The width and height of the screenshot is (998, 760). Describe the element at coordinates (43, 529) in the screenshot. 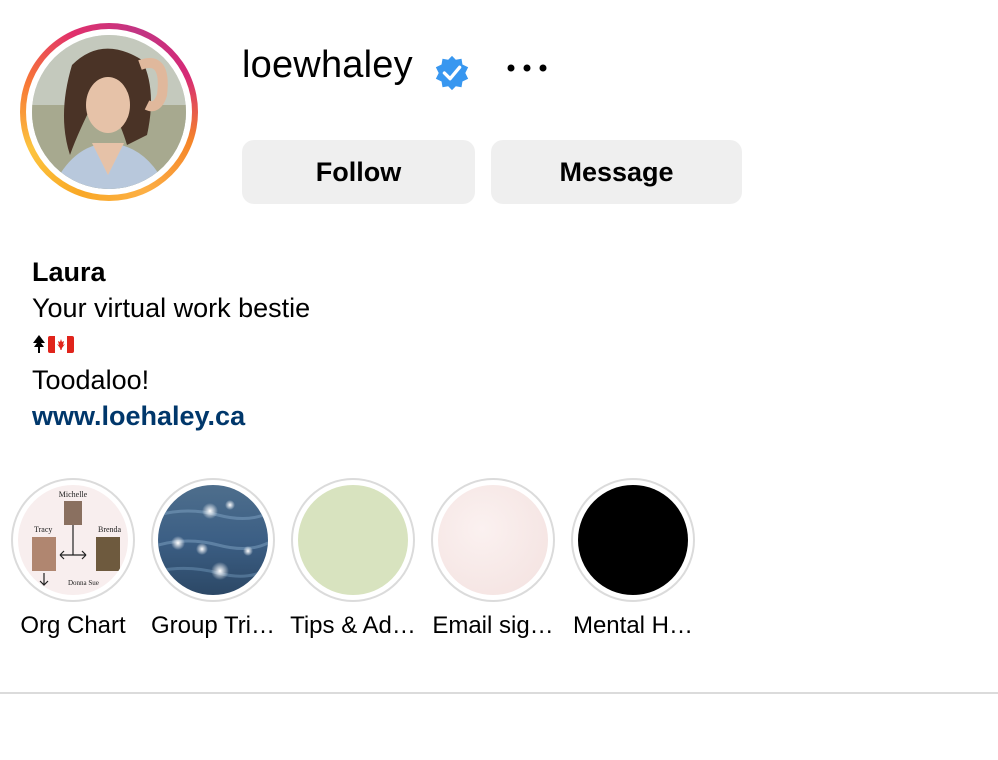

I see `svg-text: Tracy` at that location.